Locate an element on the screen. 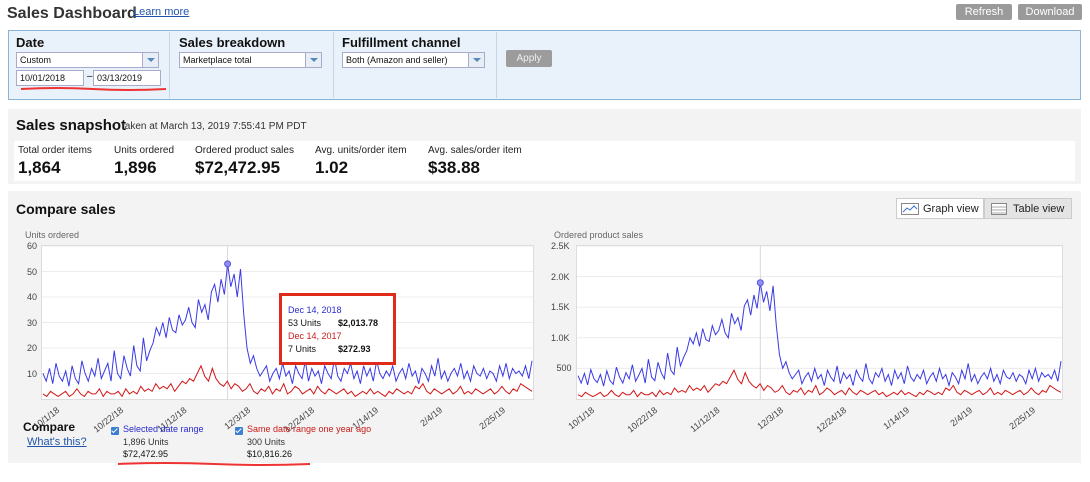 The width and height of the screenshot is (1090, 482). previous-range-label: Same date range one year ago is located at coordinates (309, 429).